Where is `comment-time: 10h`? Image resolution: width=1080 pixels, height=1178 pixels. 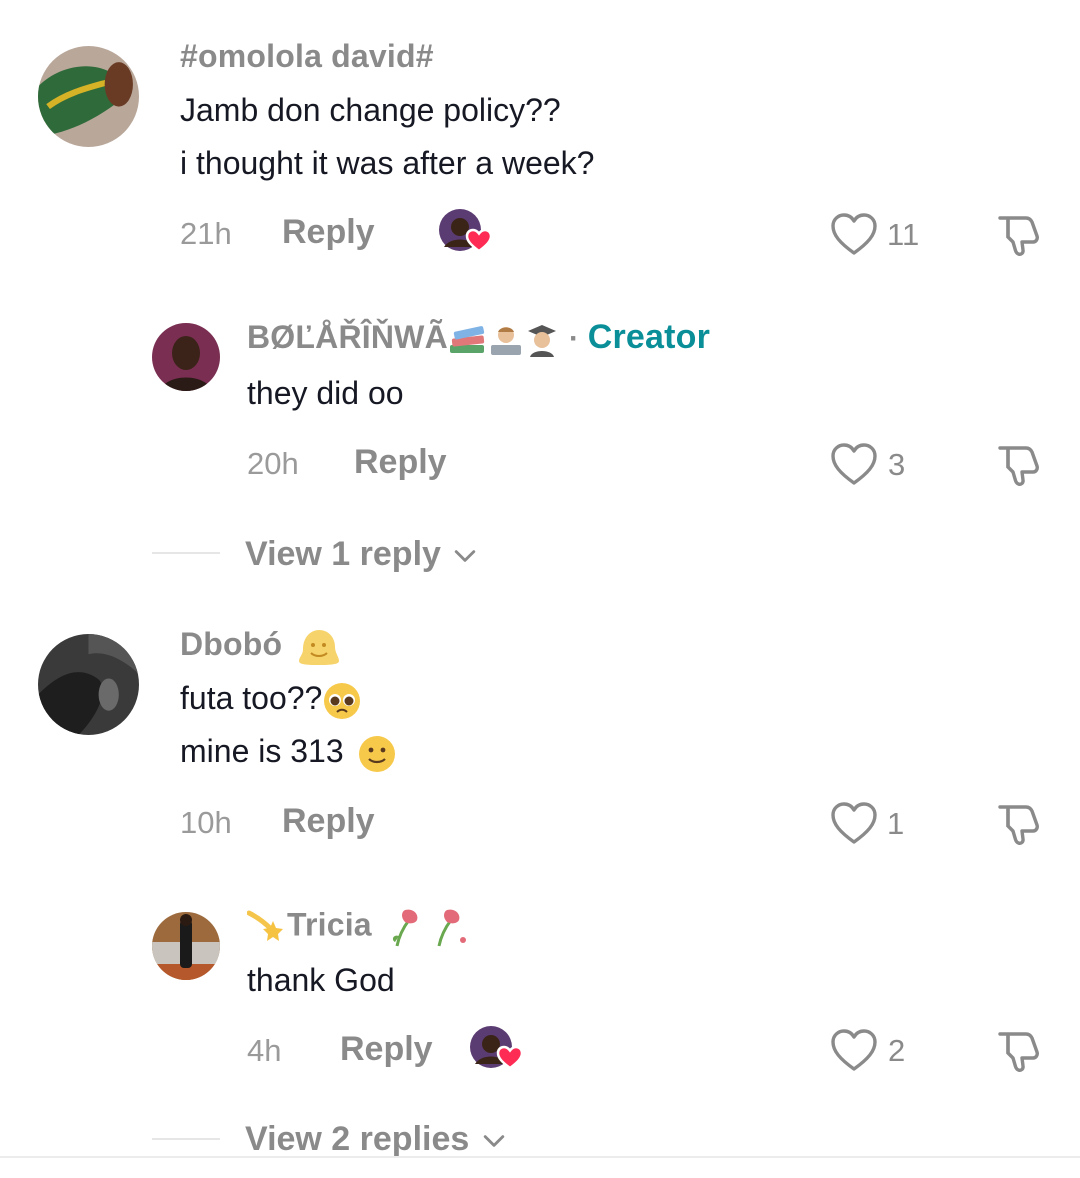 comment-time: 10h is located at coordinates (206, 822).